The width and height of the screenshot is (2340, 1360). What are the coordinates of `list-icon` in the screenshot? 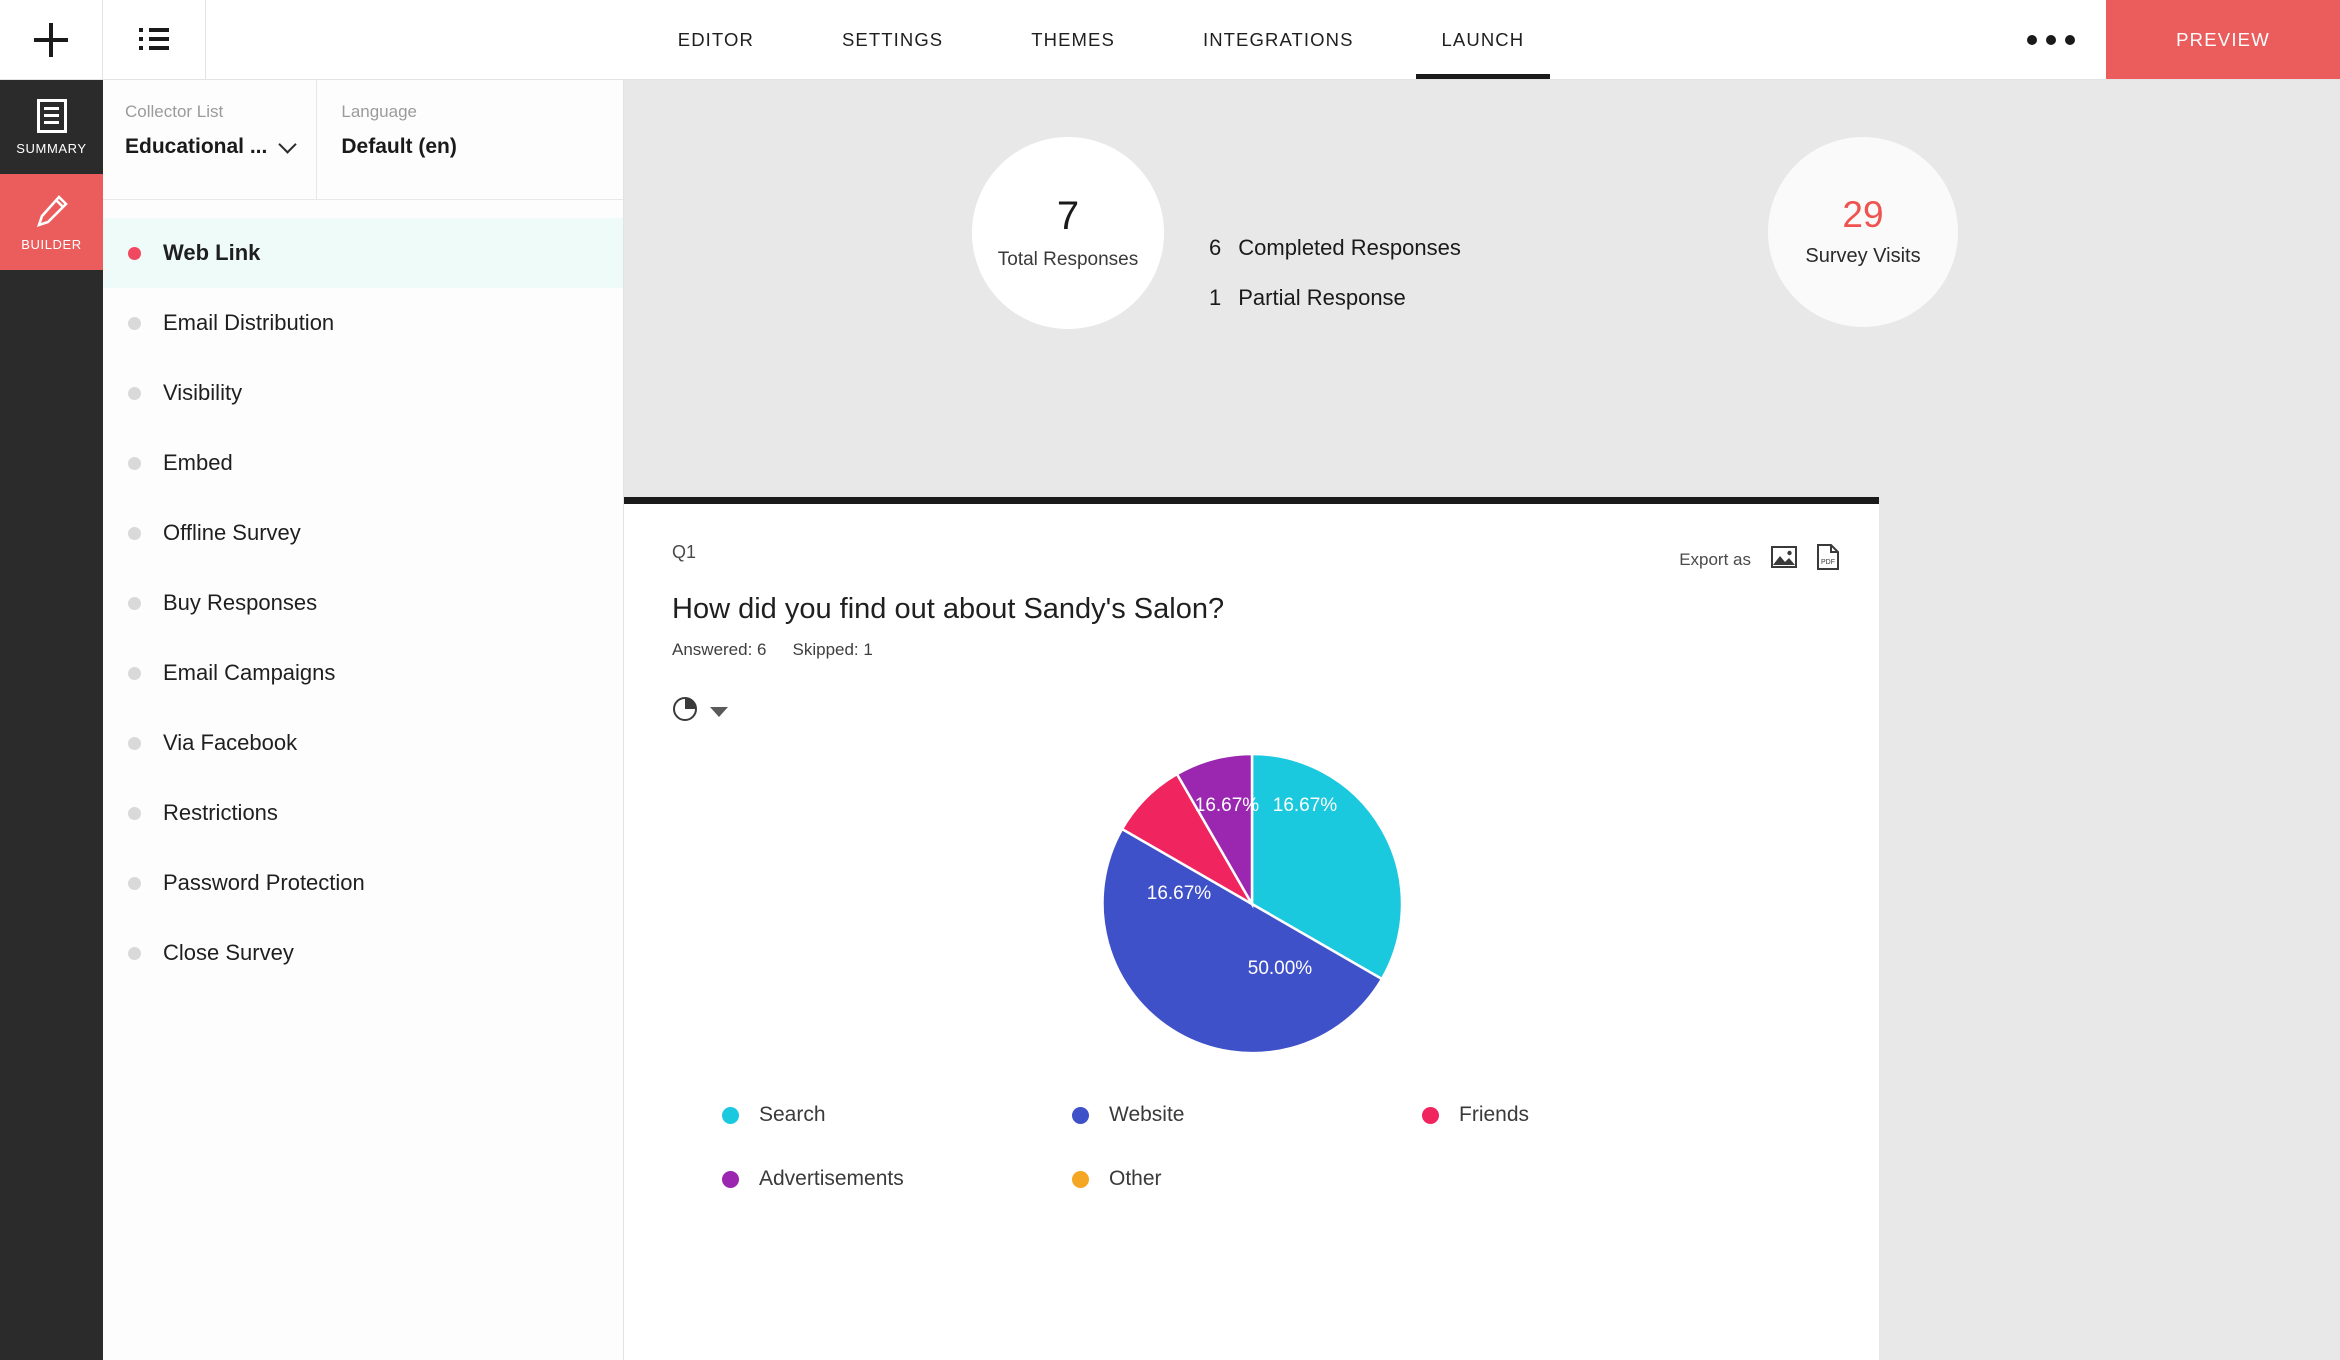 It's located at (154, 39).